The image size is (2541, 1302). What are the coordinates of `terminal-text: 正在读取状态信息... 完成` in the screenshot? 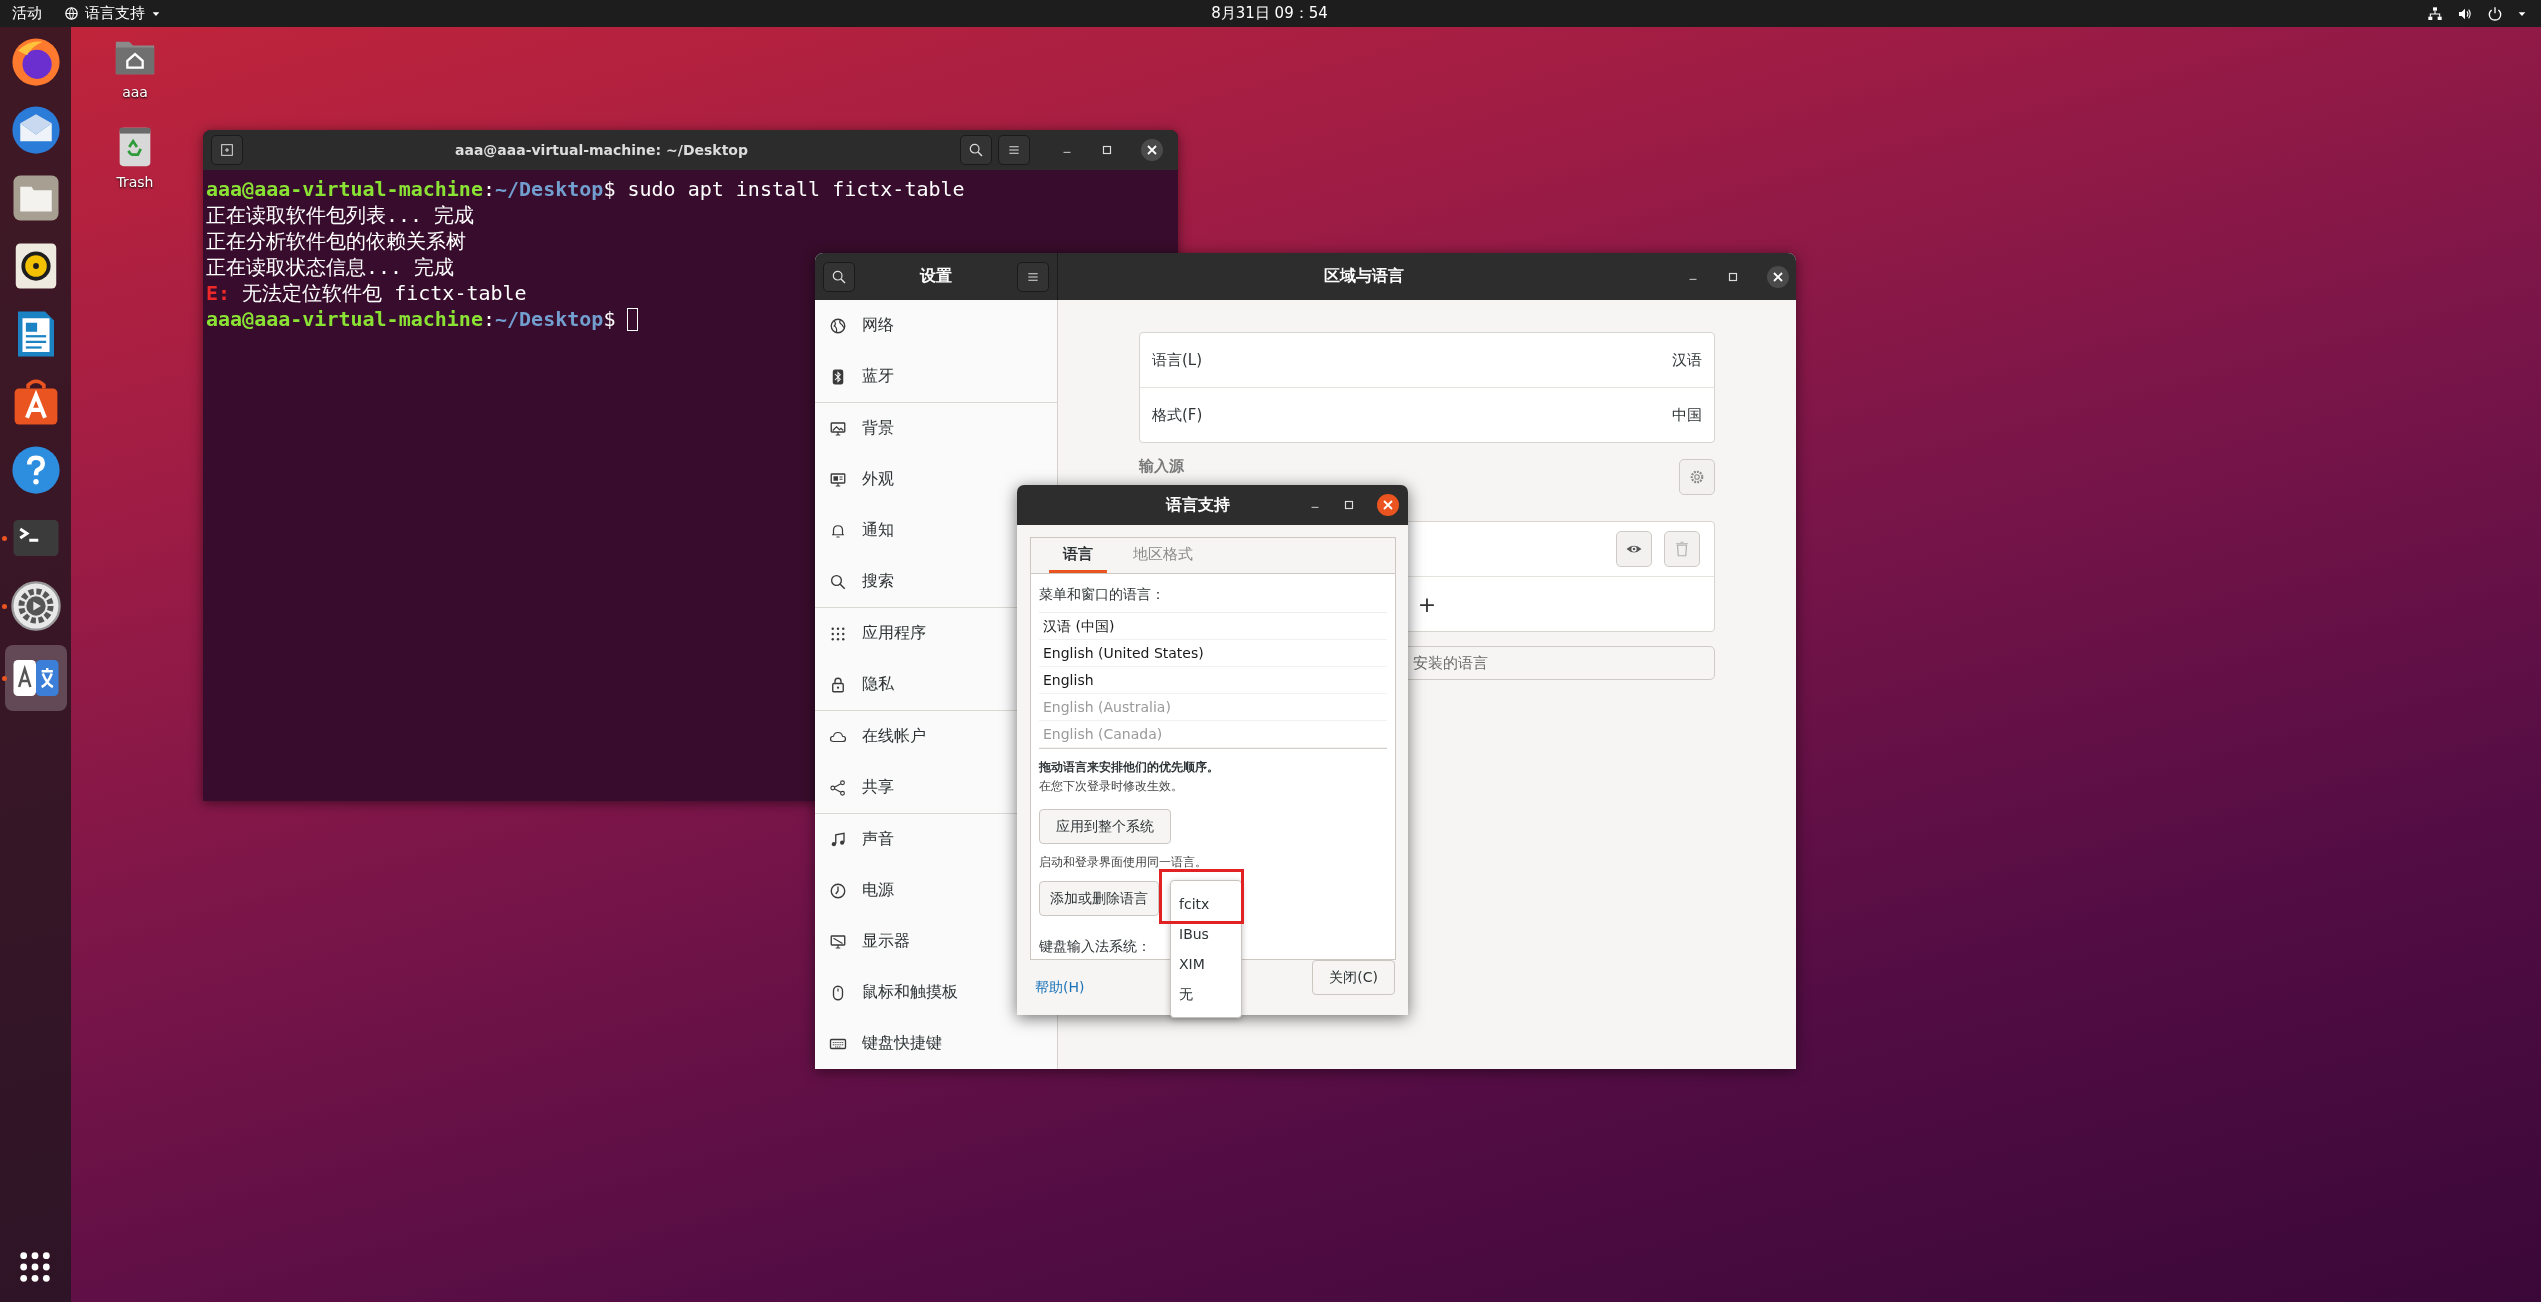 It's located at (330, 267).